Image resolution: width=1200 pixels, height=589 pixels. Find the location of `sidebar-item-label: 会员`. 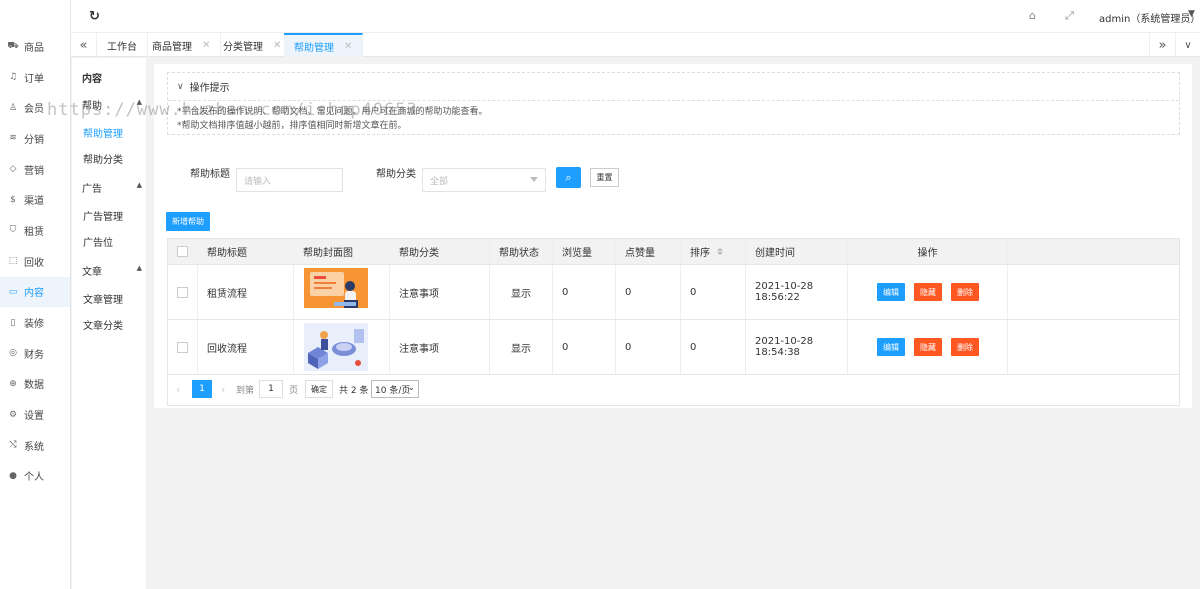

sidebar-item-label: 会员 is located at coordinates (34, 110).